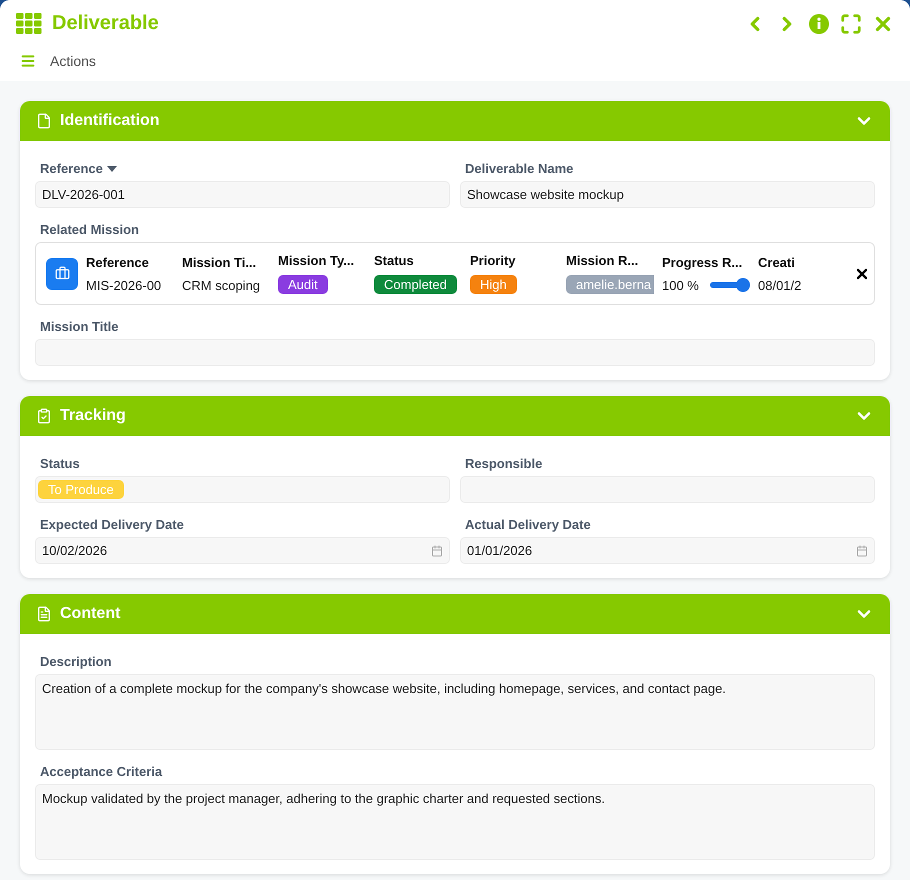 This screenshot has height=880, width=910. What do you see at coordinates (71, 168) in the screenshot?
I see `field-label: Reference` at bounding box center [71, 168].